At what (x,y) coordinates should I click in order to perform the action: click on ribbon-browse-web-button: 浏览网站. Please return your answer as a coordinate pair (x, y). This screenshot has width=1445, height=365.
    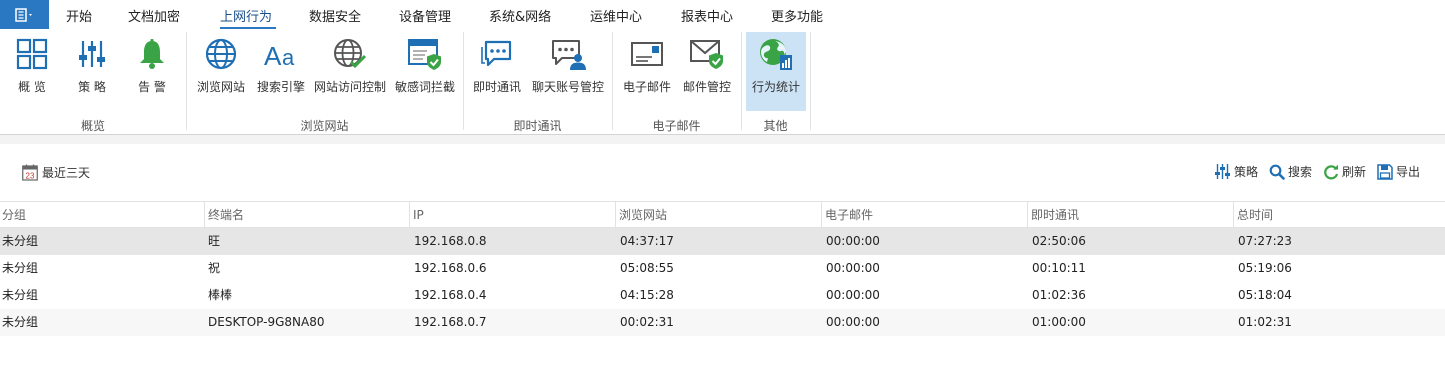
    Looking at the image, I should click on (221, 71).